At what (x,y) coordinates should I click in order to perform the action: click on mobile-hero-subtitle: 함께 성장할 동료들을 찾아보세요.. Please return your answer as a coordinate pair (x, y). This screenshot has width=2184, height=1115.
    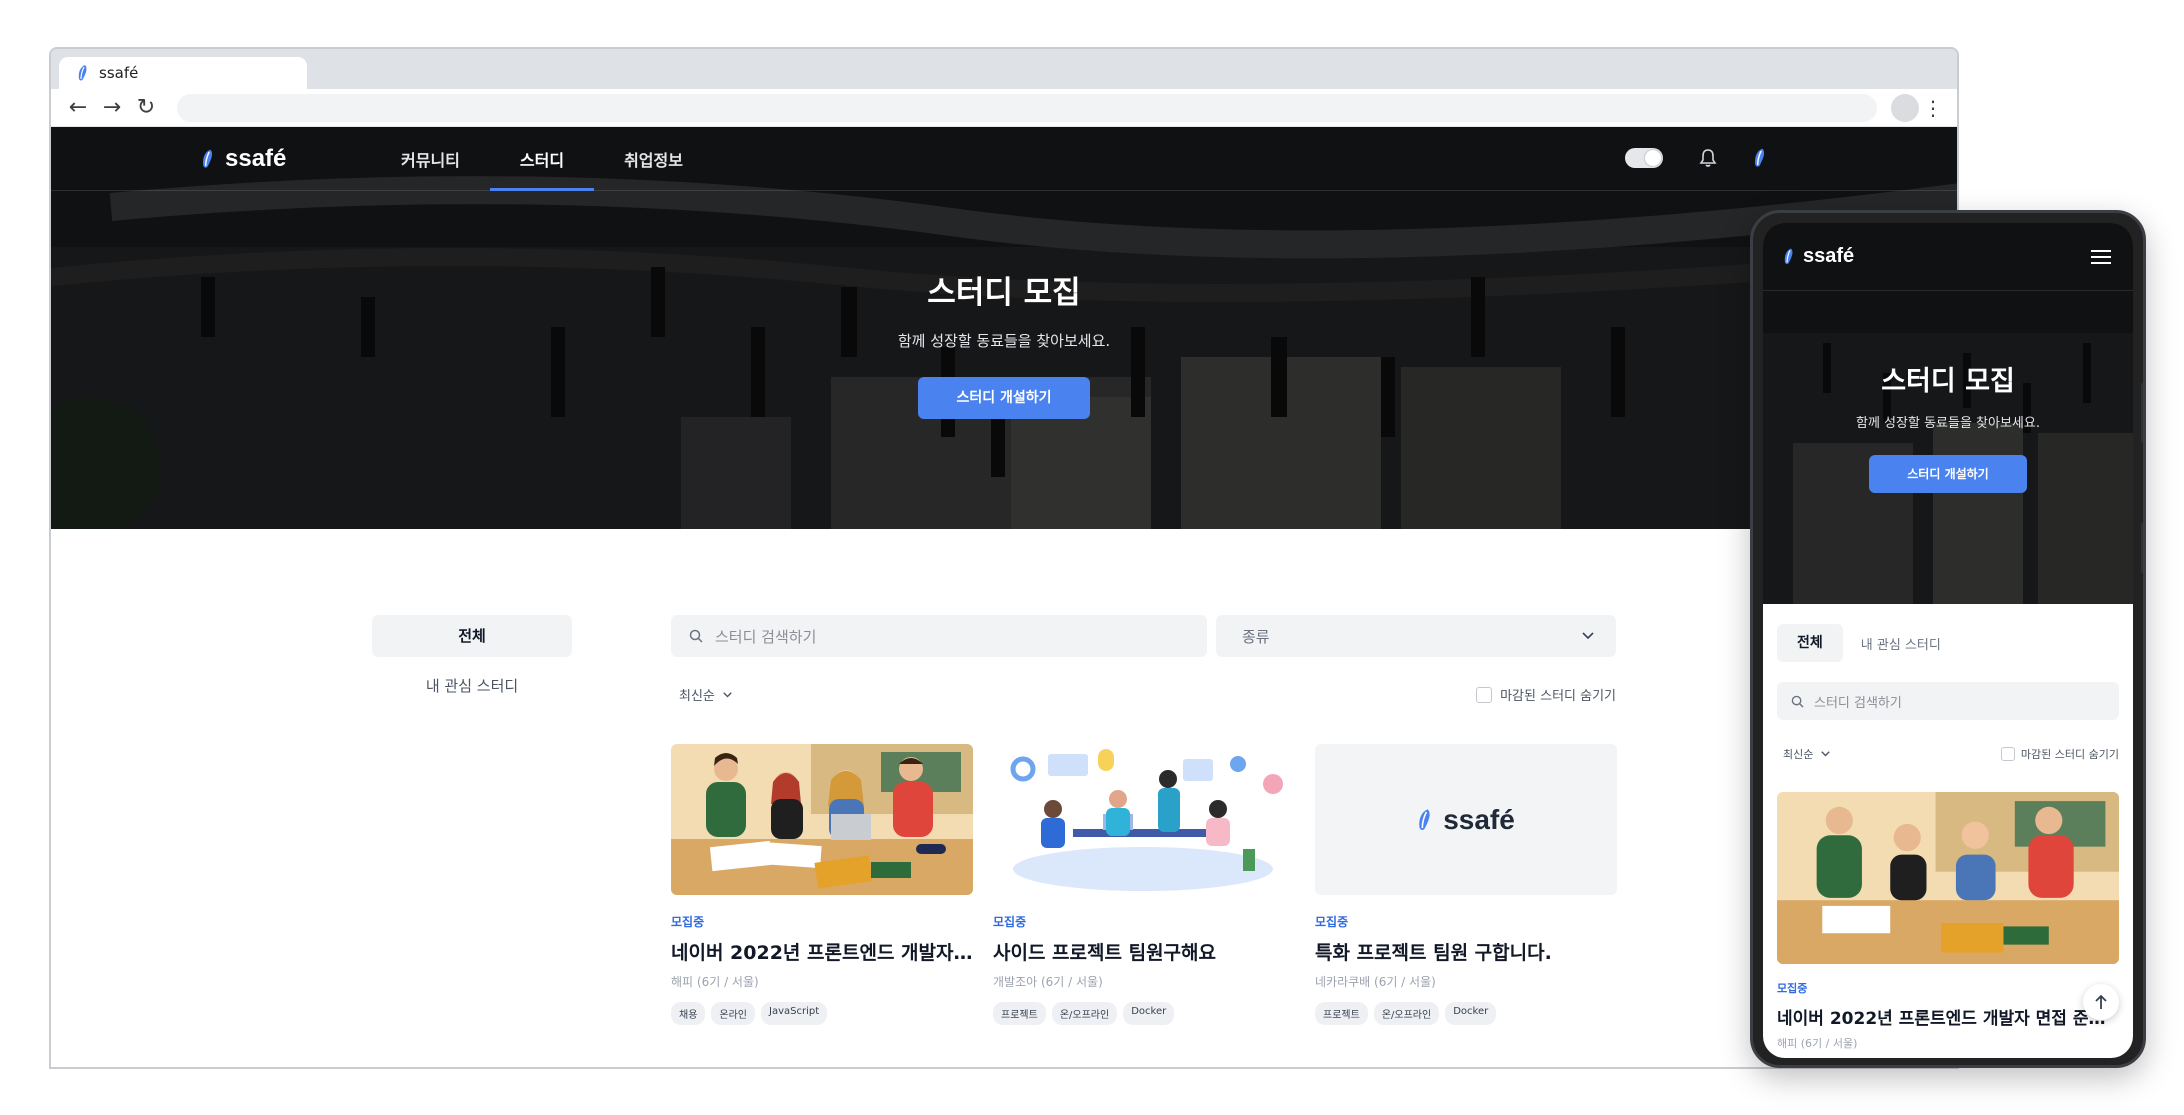
    Looking at the image, I should click on (1948, 423).